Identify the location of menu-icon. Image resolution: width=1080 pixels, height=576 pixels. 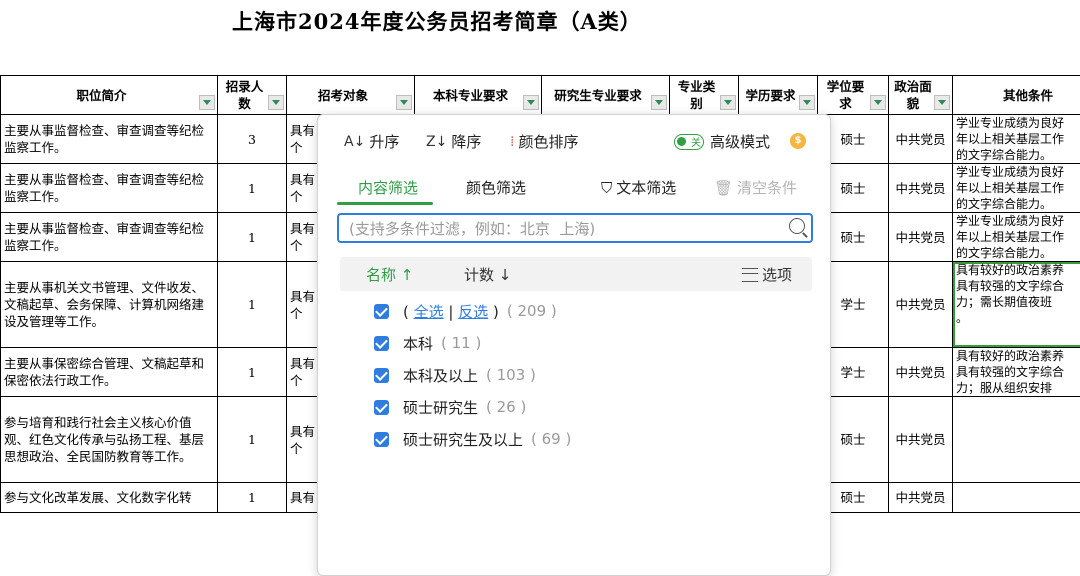
(750, 275).